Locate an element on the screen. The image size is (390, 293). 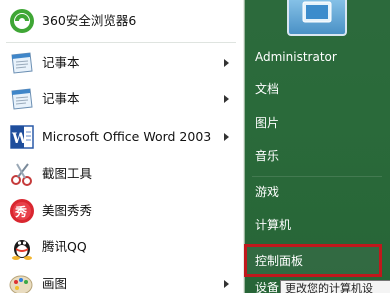
program-item-notepad-2: 记事本 is located at coordinates (122, 98).